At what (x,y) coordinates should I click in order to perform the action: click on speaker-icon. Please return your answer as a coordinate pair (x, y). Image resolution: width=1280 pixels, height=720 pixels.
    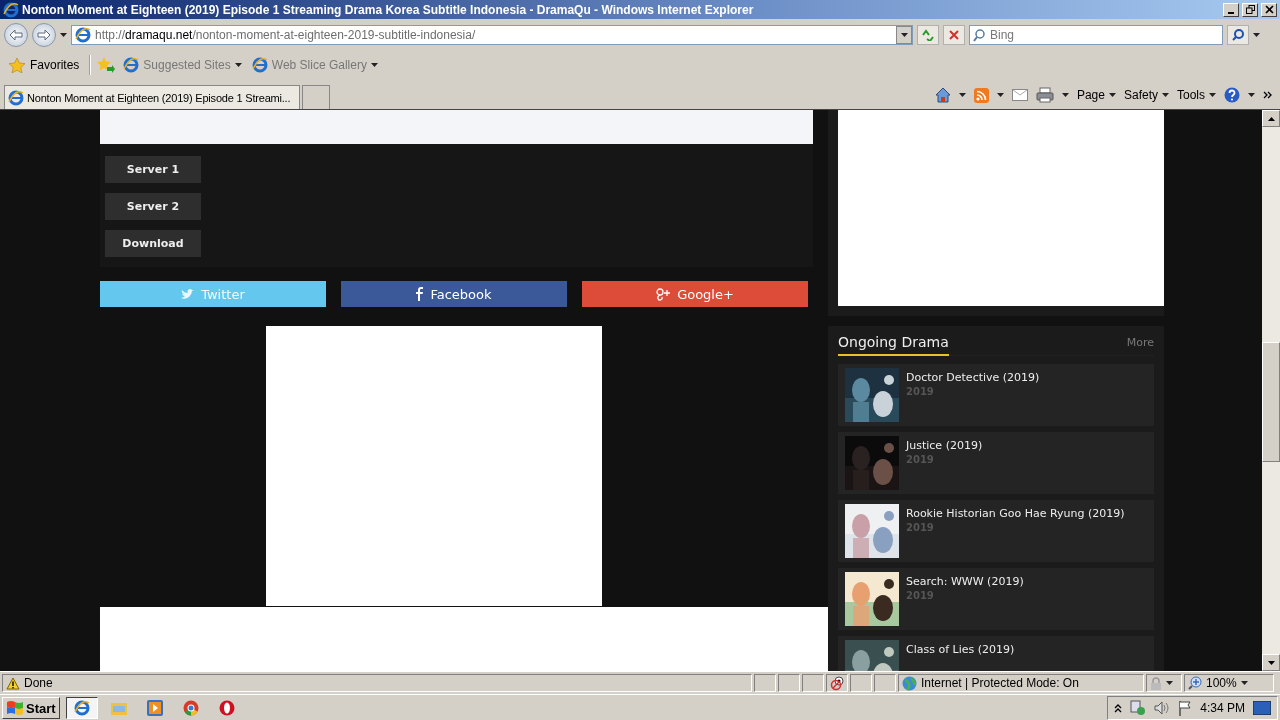
    Looking at the image, I should click on (1162, 708).